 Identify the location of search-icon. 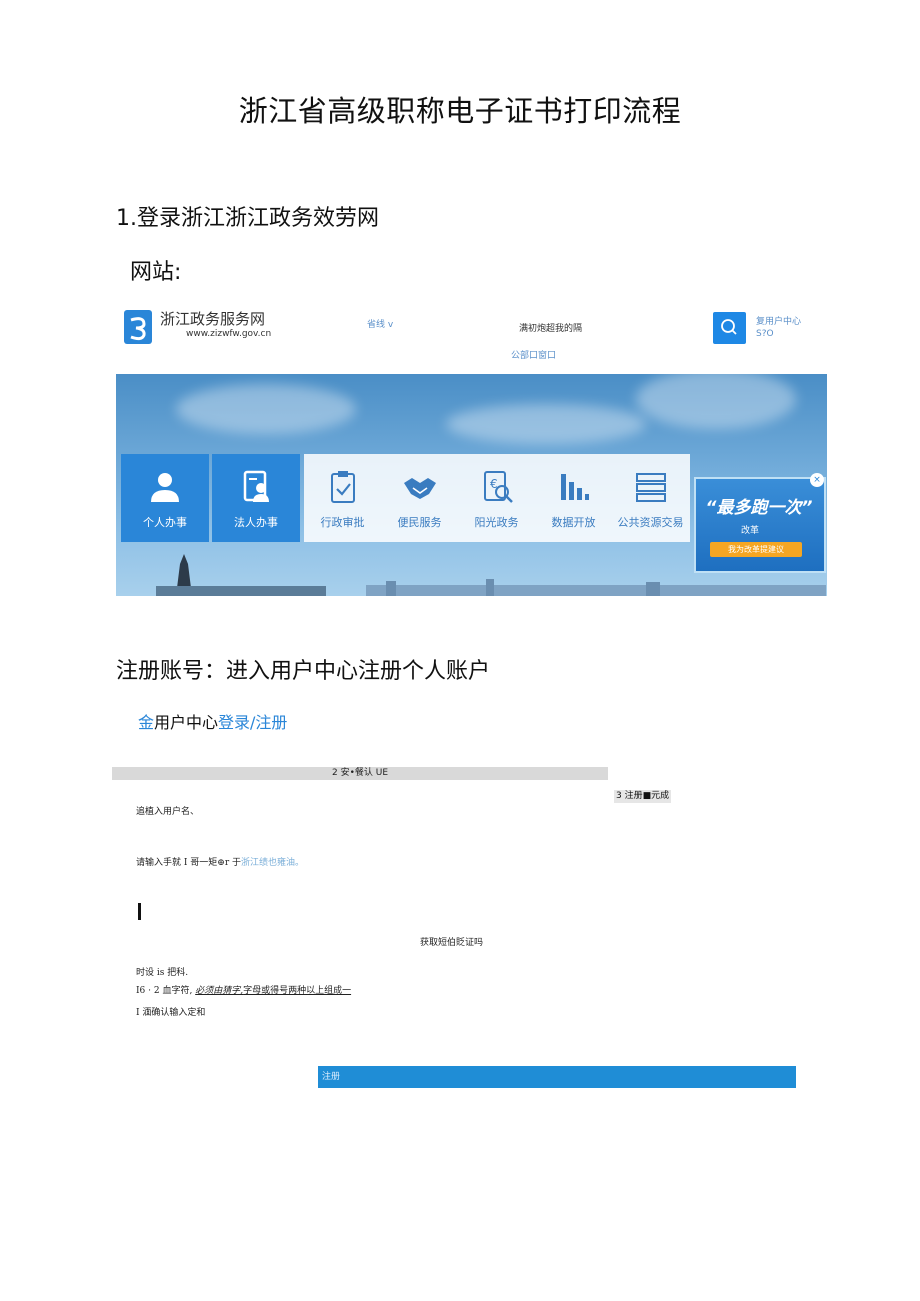
(729, 327).